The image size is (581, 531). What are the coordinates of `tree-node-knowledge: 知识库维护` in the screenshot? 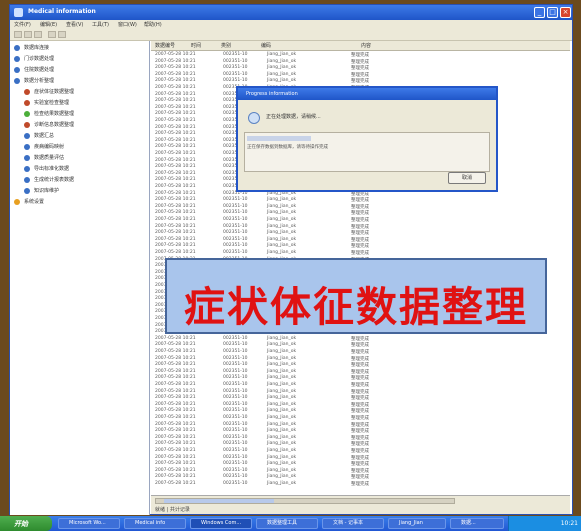 It's located at (41, 191).